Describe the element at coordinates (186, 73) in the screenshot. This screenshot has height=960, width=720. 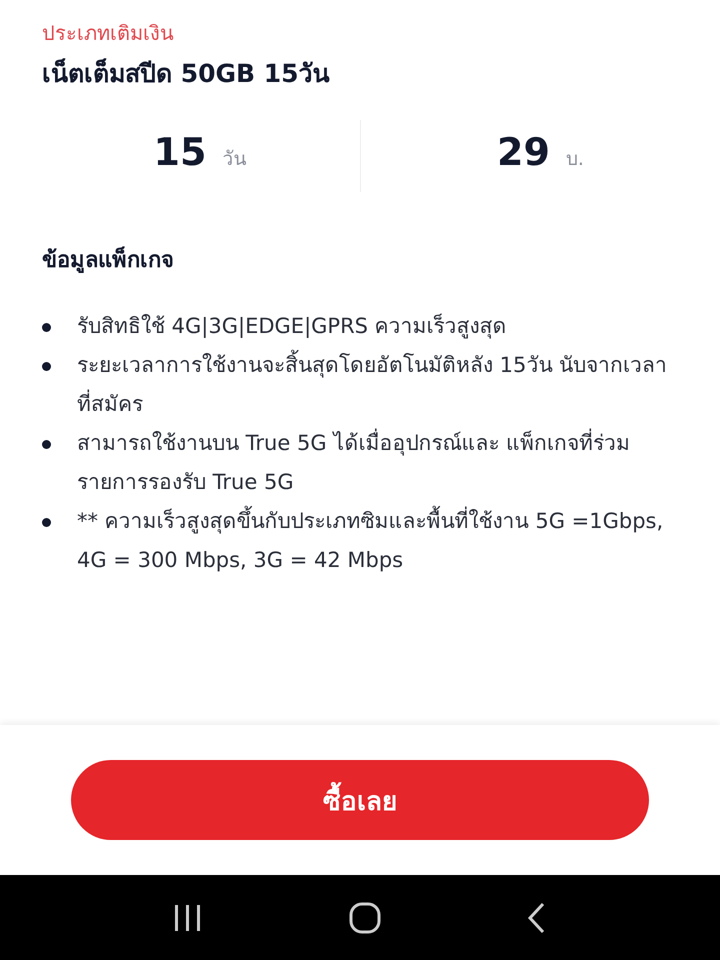
I see `package-title: เน็ตเต็มสปีด 50GB 15วัน` at that location.